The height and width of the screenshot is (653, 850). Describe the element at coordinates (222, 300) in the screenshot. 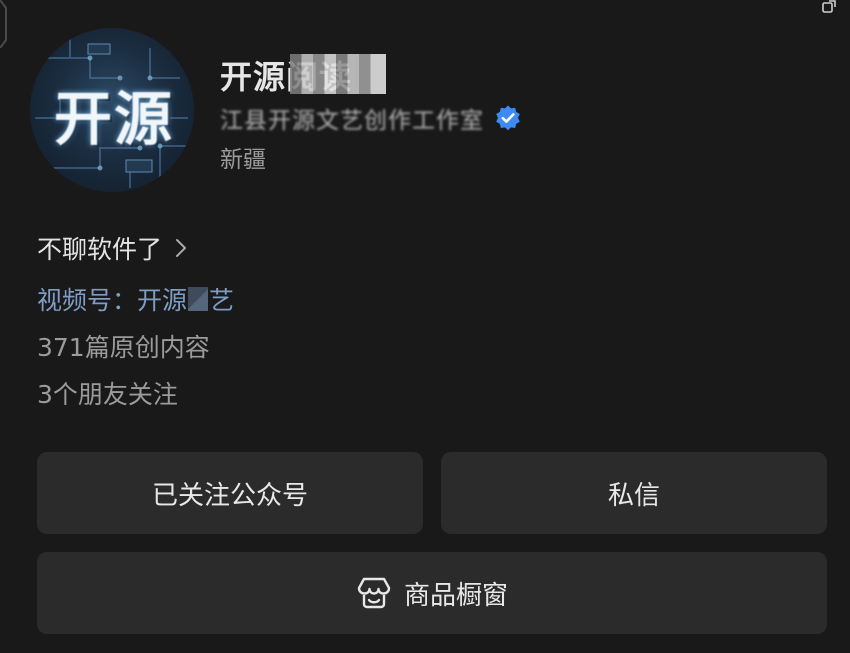

I see `video-channel-name-end: 艺` at that location.